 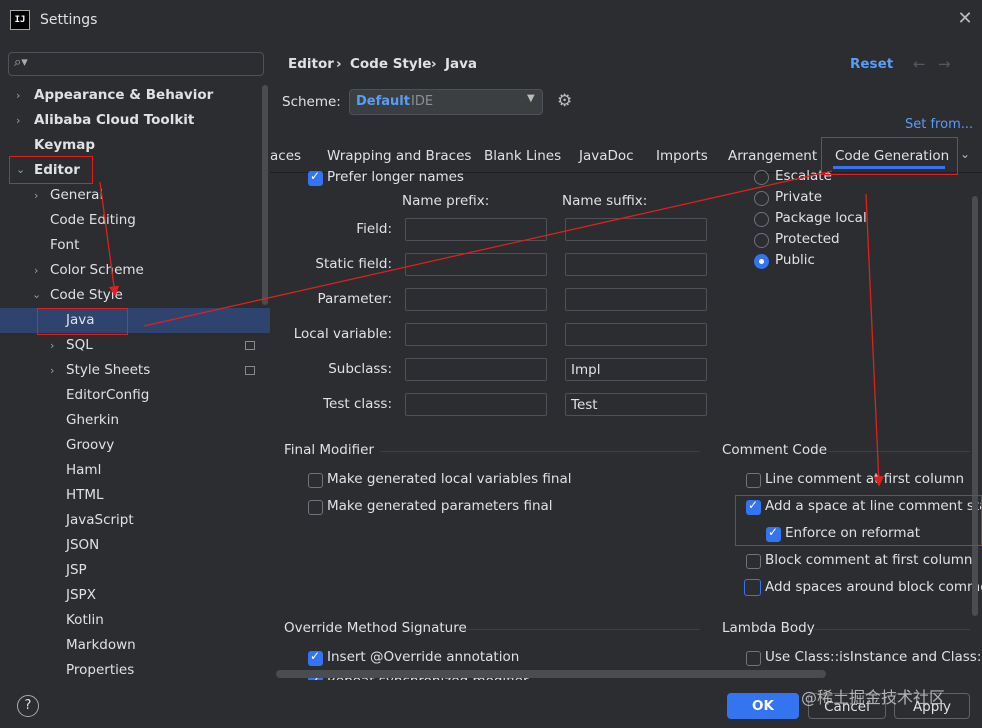 What do you see at coordinates (109, 239) in the screenshot?
I see `annotation-arrow-editor-to-java` at bounding box center [109, 239].